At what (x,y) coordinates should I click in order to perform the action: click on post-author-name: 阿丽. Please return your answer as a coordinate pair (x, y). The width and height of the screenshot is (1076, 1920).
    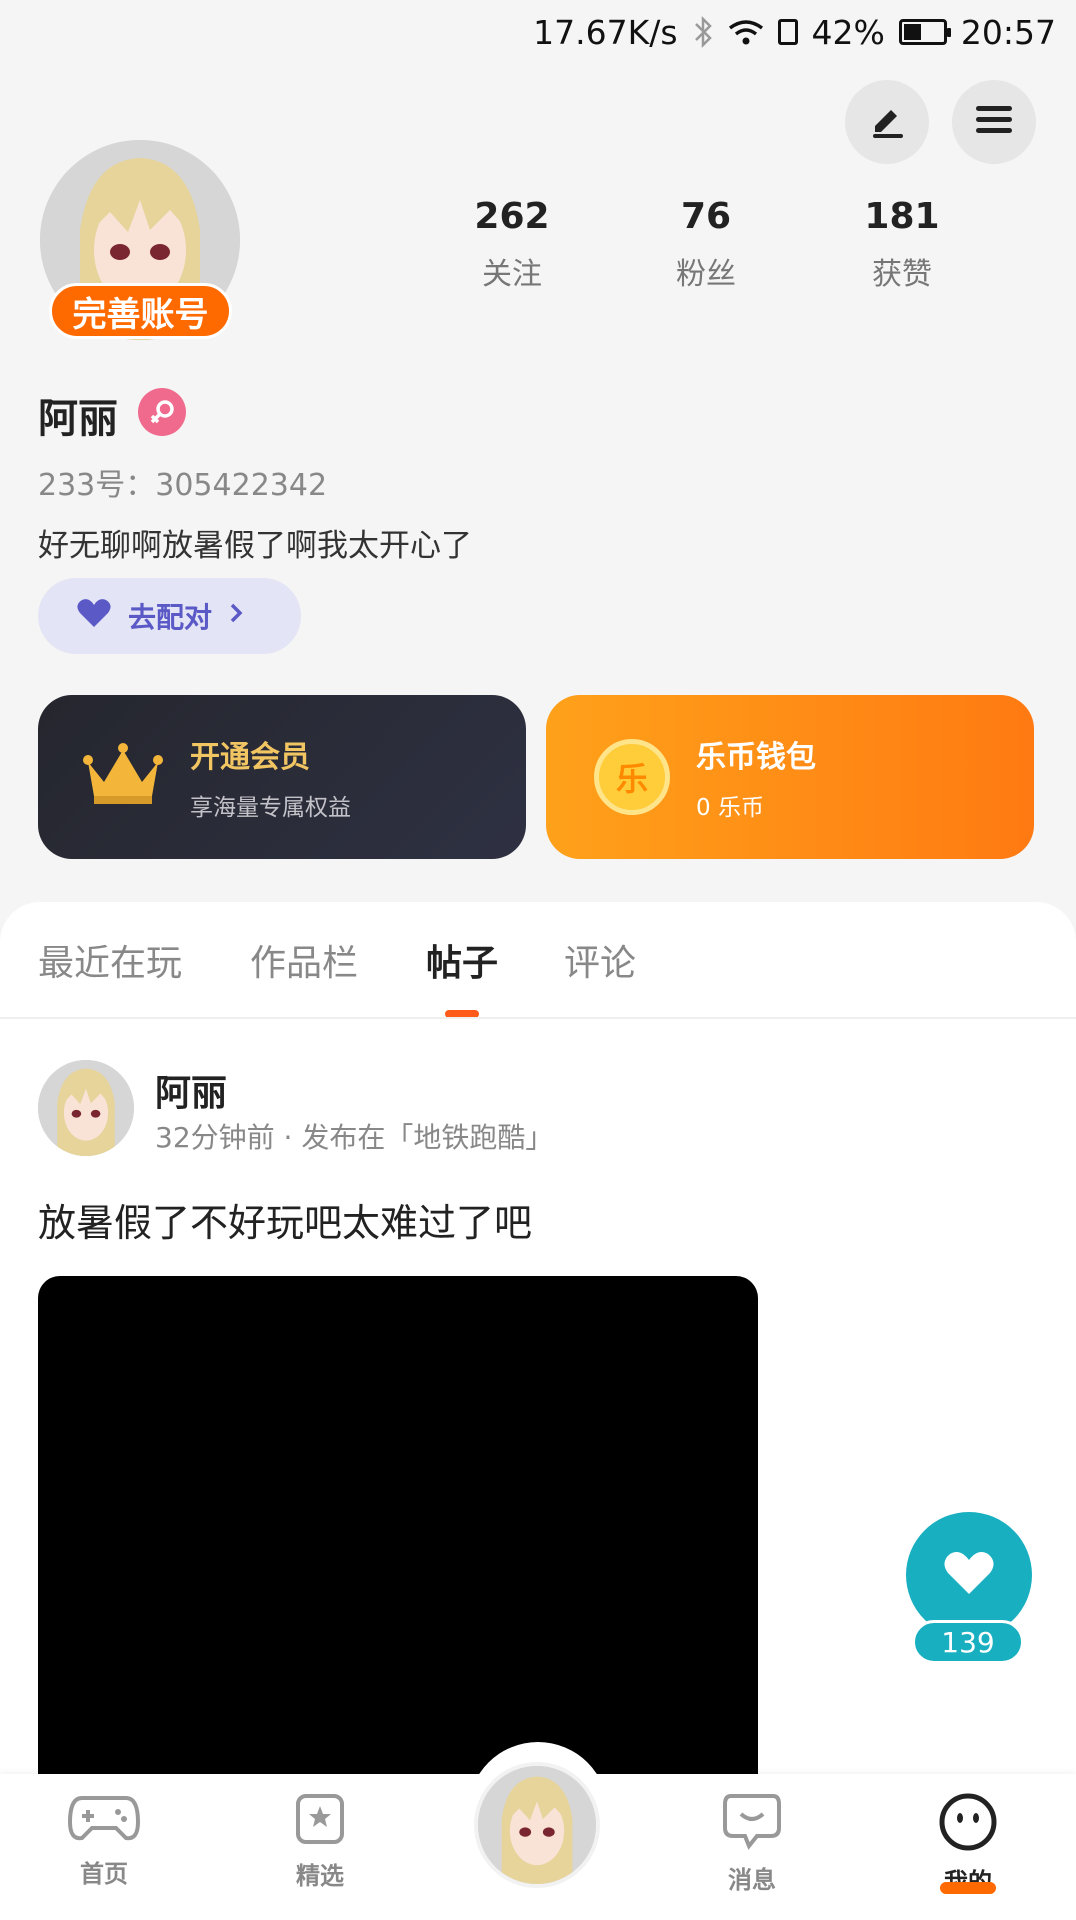
    Looking at the image, I should click on (191, 1090).